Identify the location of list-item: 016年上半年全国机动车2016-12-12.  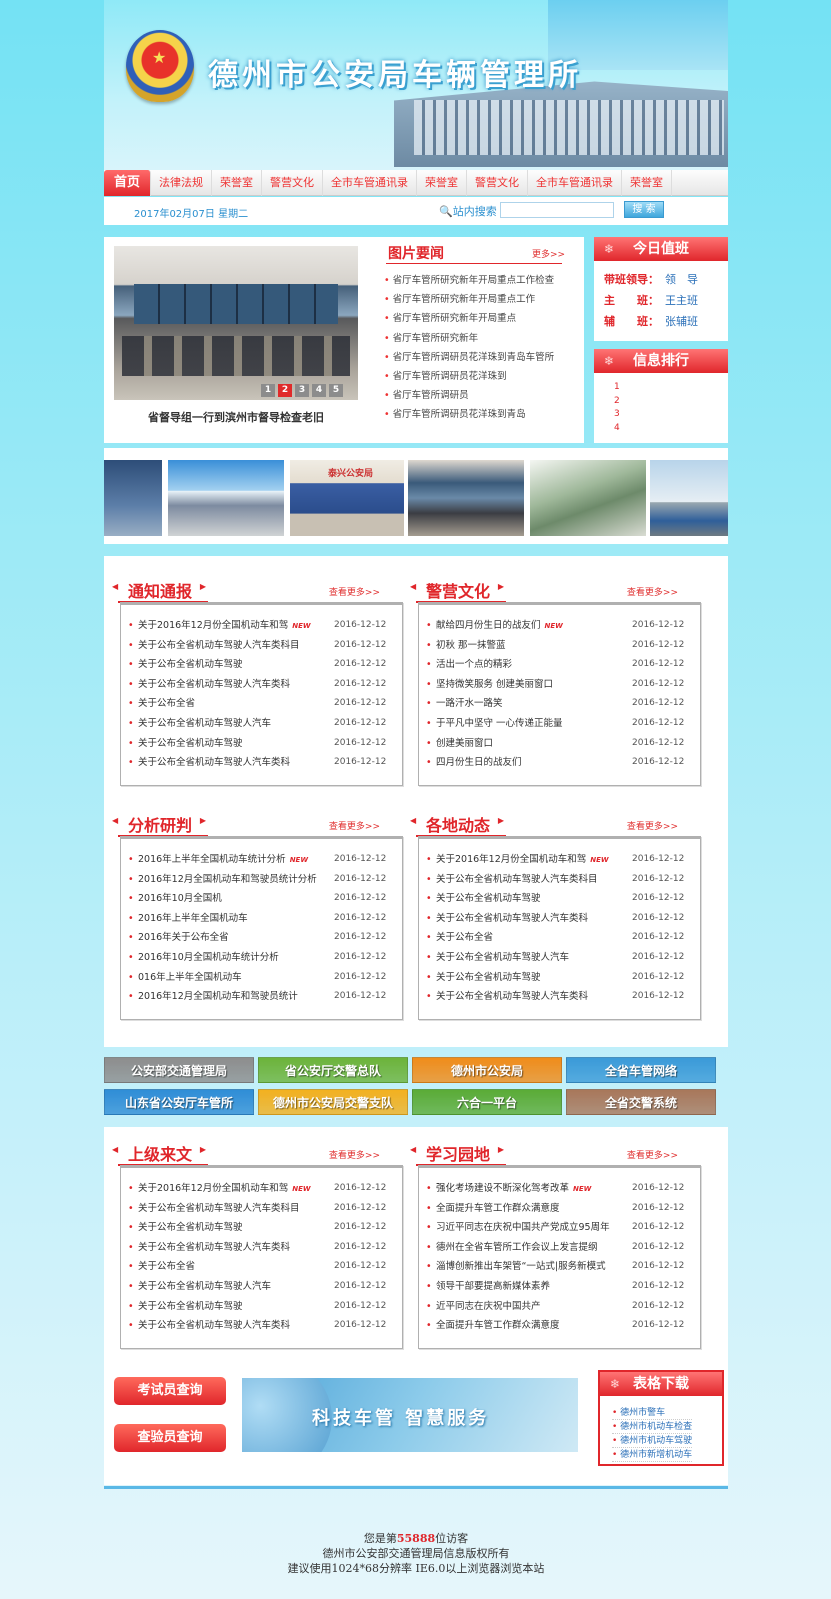
(260, 978).